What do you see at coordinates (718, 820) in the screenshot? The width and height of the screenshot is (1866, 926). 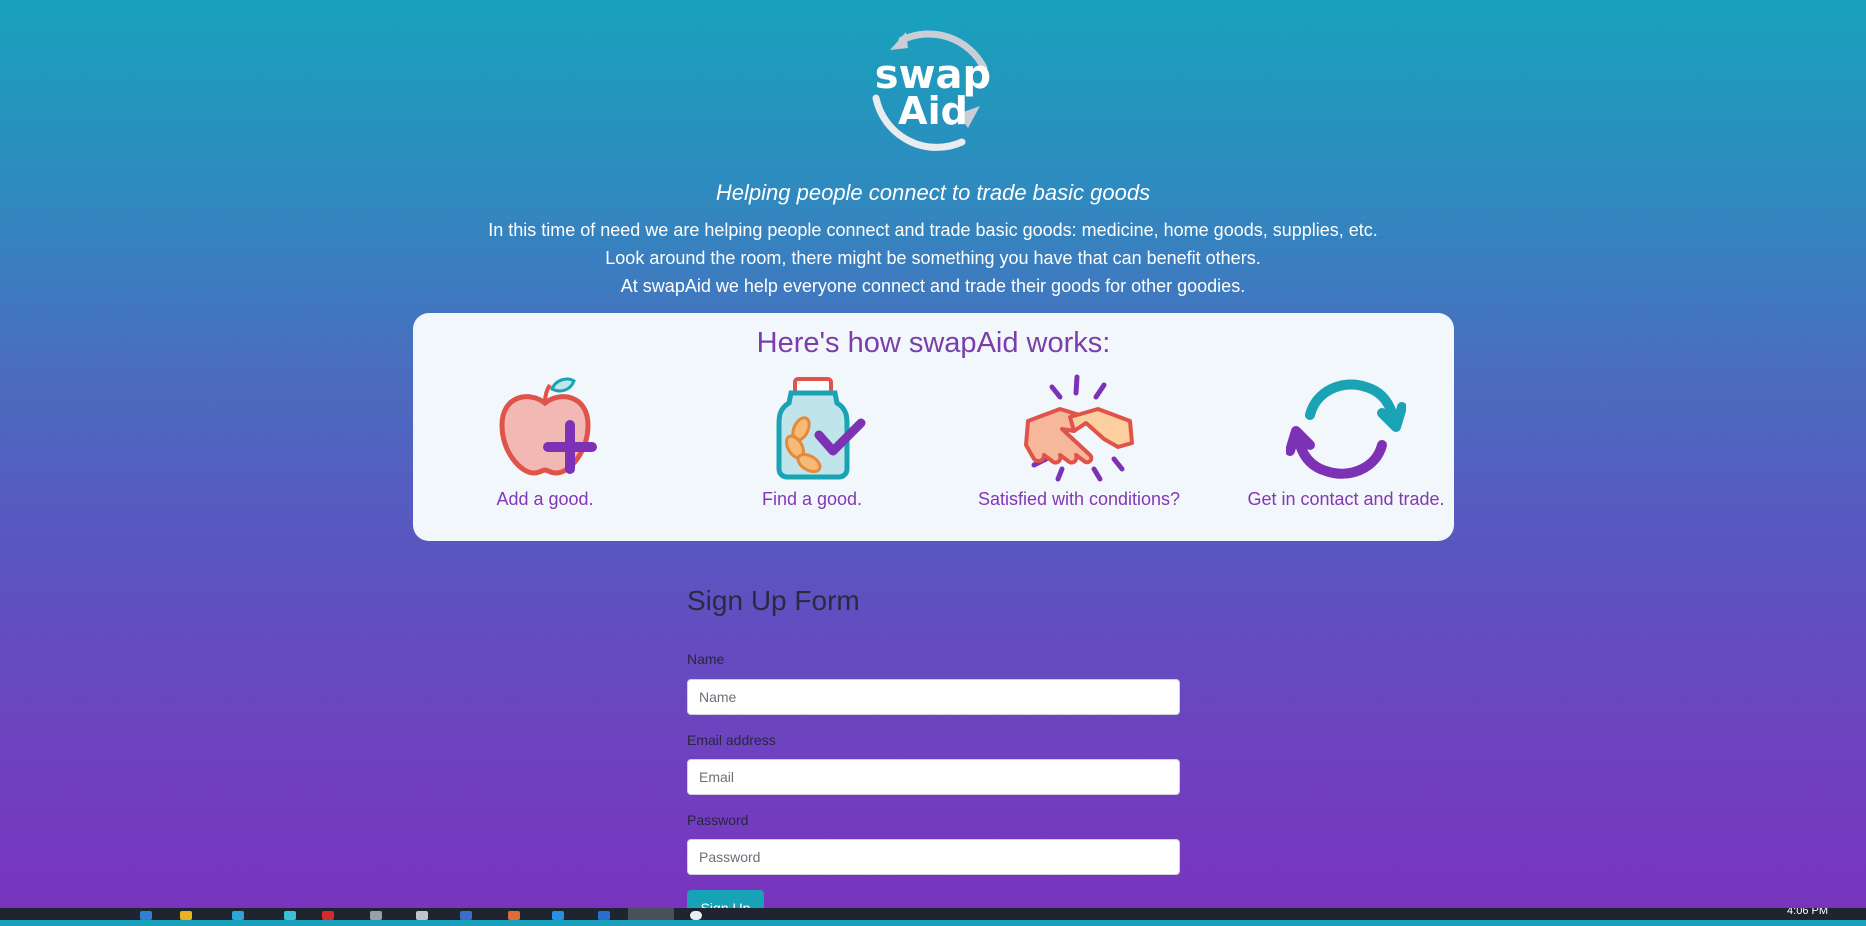 I see `password-label: Password` at bounding box center [718, 820].